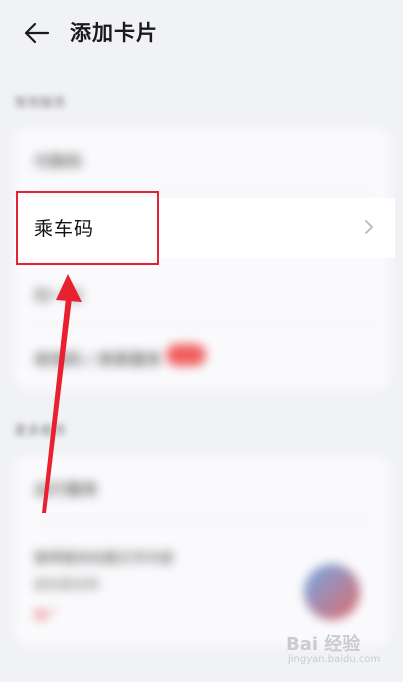  What do you see at coordinates (201, 32) in the screenshot?
I see `app-header: 添加卡片` at bounding box center [201, 32].